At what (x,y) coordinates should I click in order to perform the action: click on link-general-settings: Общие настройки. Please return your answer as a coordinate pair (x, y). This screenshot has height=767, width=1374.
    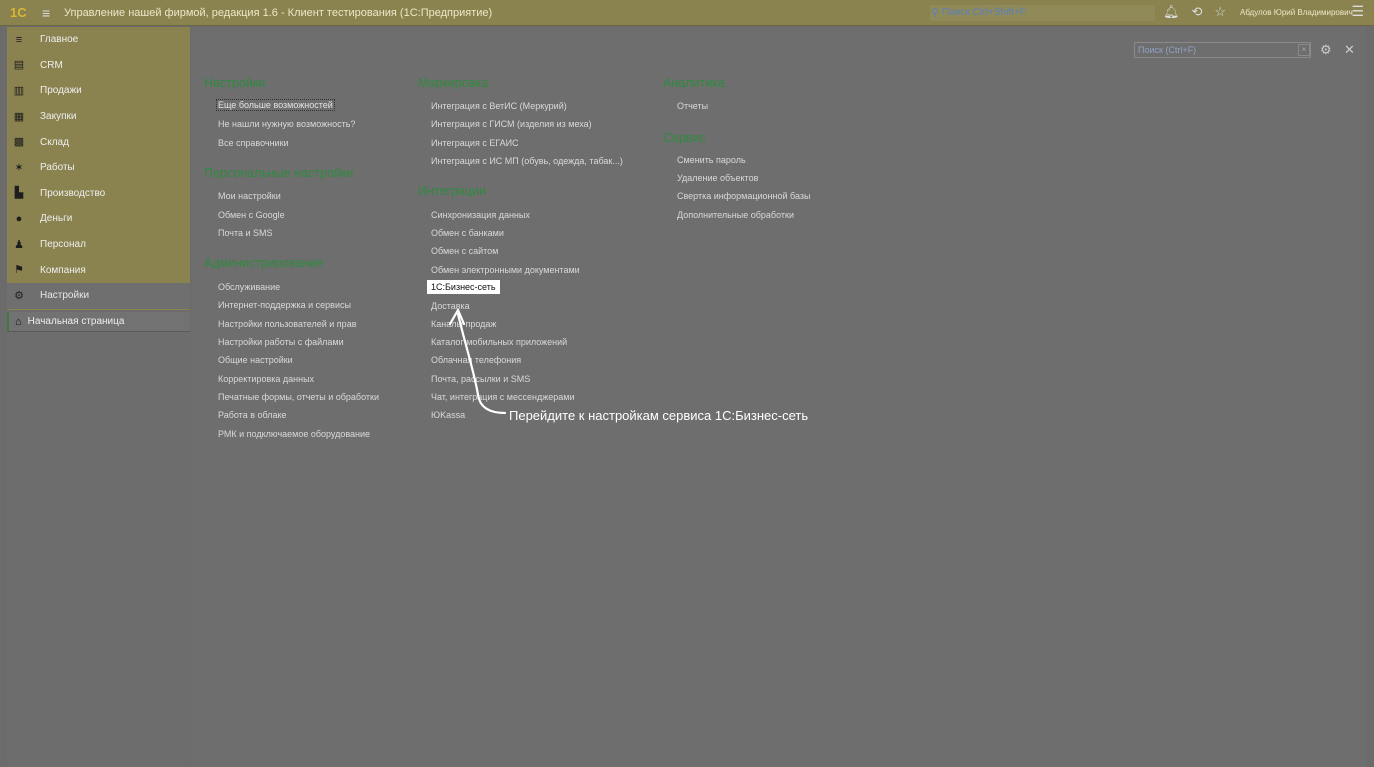
    Looking at the image, I should click on (255, 360).